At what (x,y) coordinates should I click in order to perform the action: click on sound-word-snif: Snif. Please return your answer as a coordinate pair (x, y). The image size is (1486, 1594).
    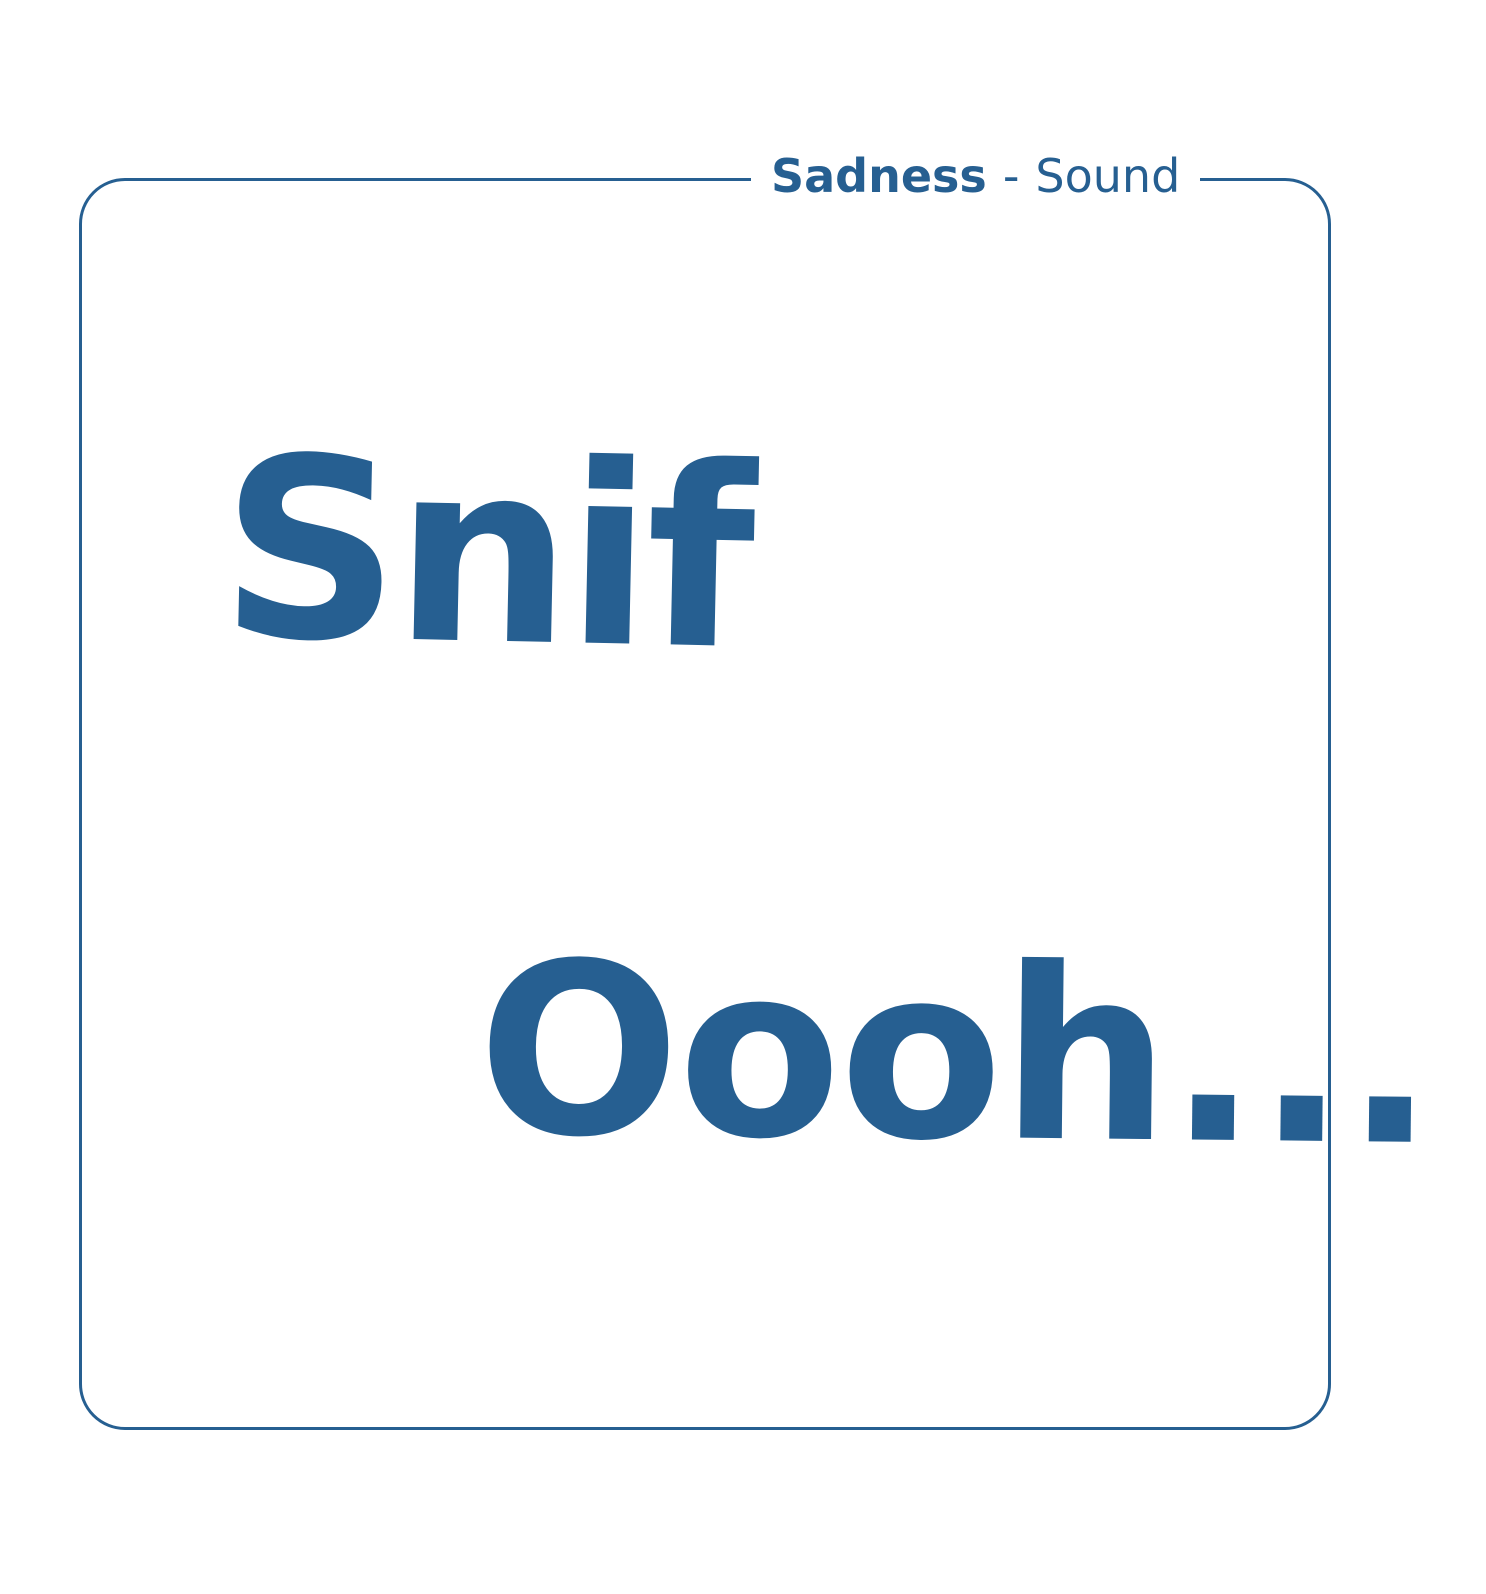
    Looking at the image, I should click on (484, 554).